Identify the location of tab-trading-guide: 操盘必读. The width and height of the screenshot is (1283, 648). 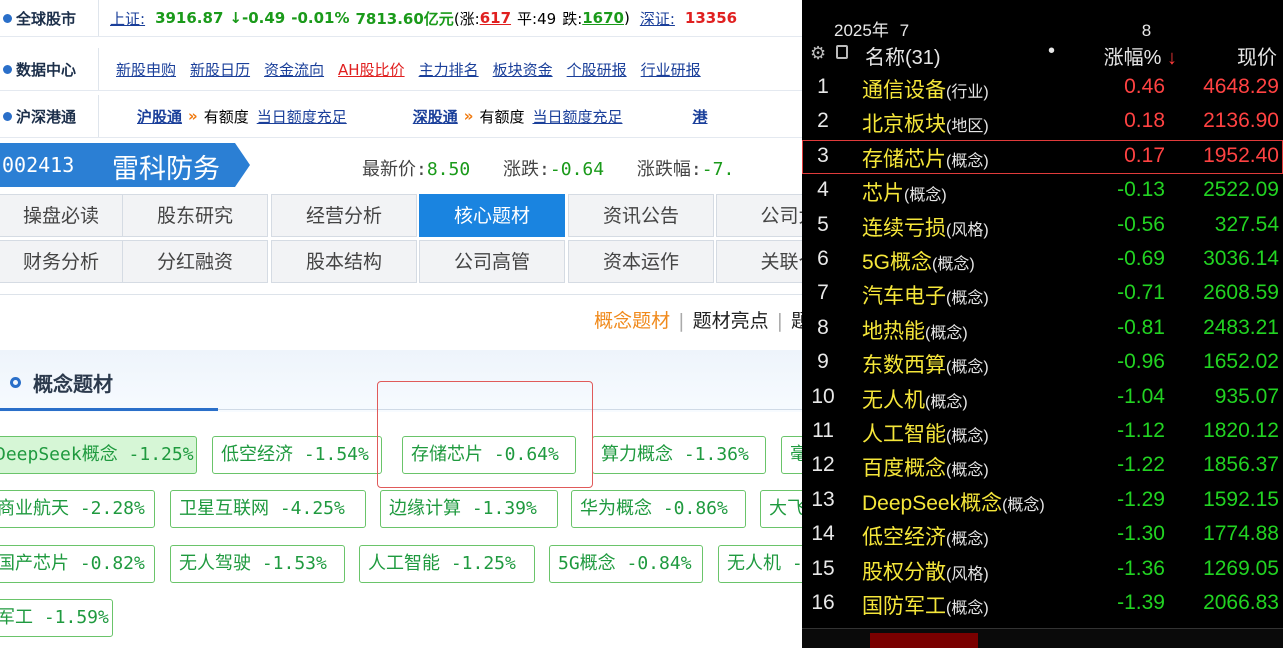
(67, 215).